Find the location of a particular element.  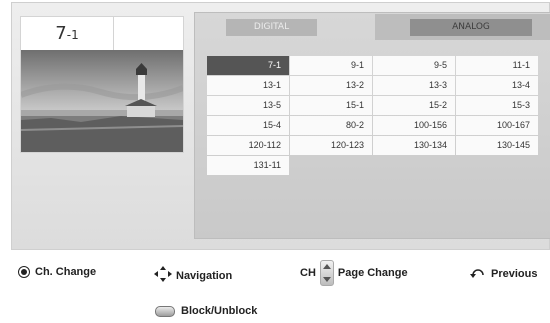

channel-preview-image is located at coordinates (102, 101).